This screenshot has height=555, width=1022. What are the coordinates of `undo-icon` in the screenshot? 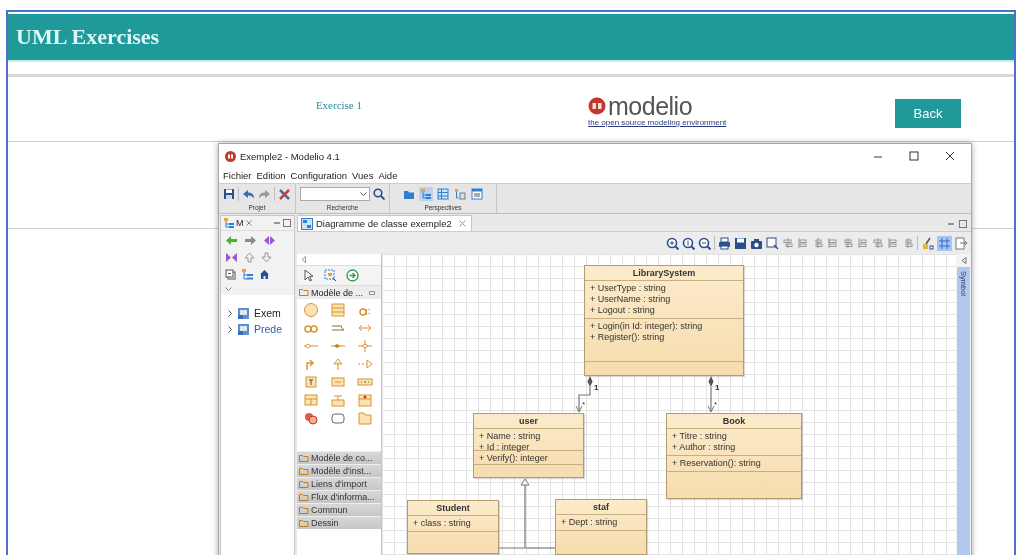 It's located at (248, 194).